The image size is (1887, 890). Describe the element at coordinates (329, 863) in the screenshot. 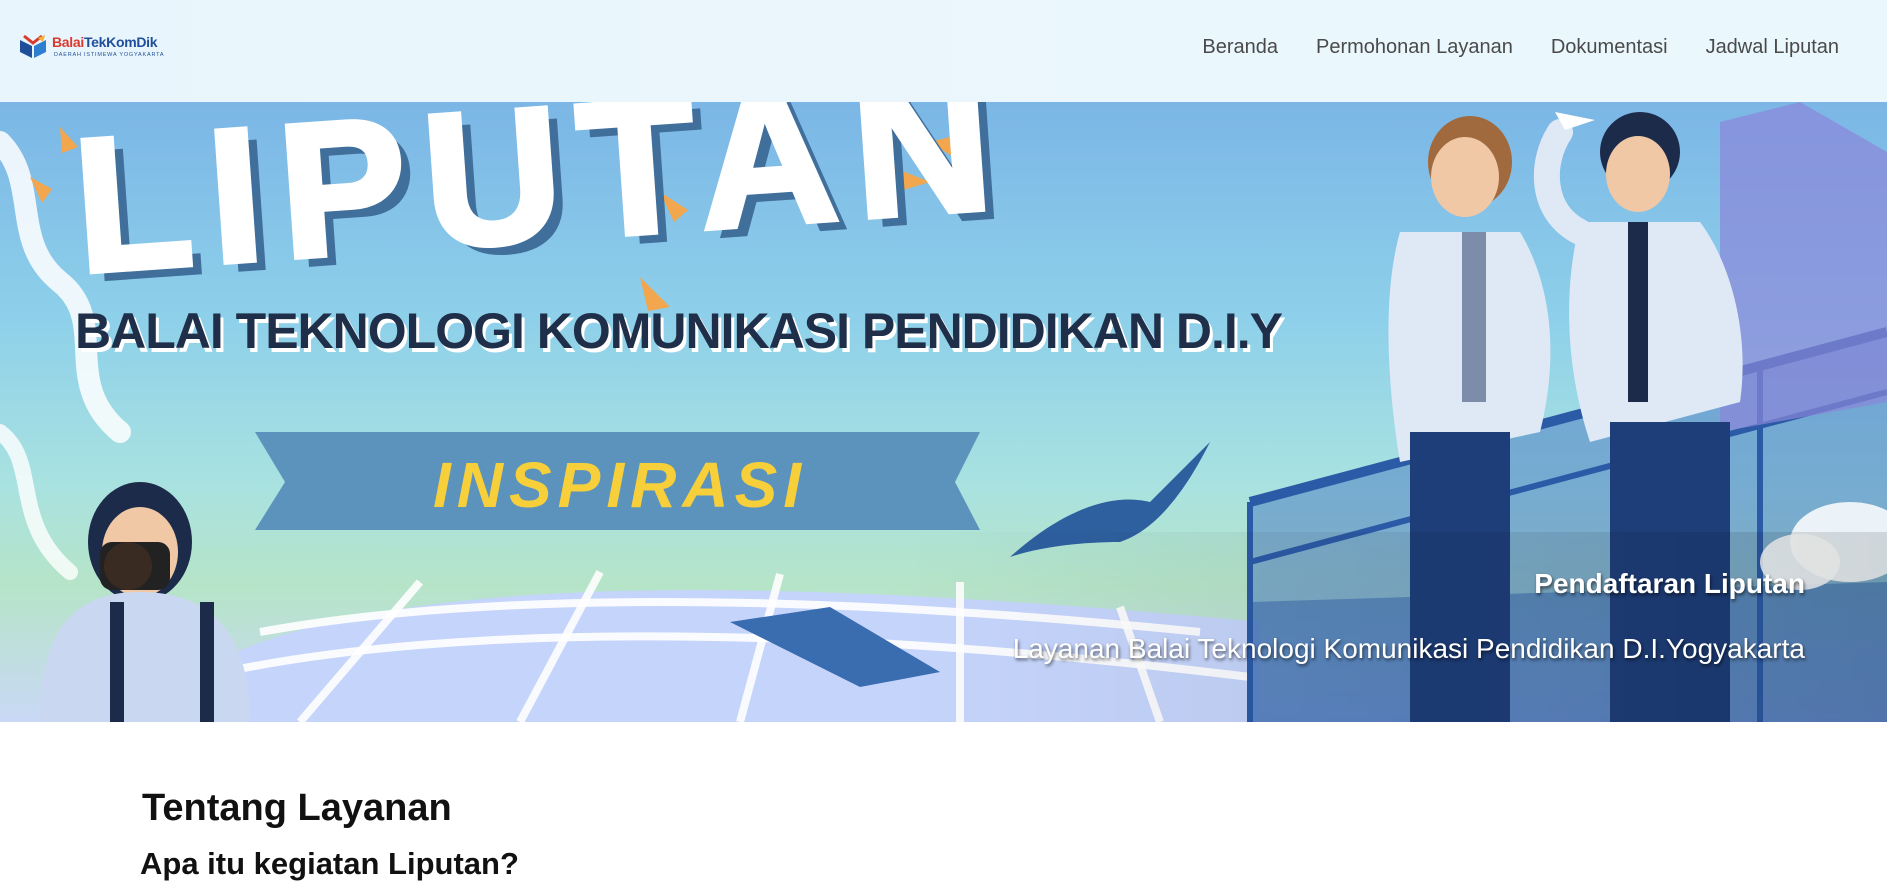

I see `section-subtitle: Apa itu kegiatan Liputan?` at that location.